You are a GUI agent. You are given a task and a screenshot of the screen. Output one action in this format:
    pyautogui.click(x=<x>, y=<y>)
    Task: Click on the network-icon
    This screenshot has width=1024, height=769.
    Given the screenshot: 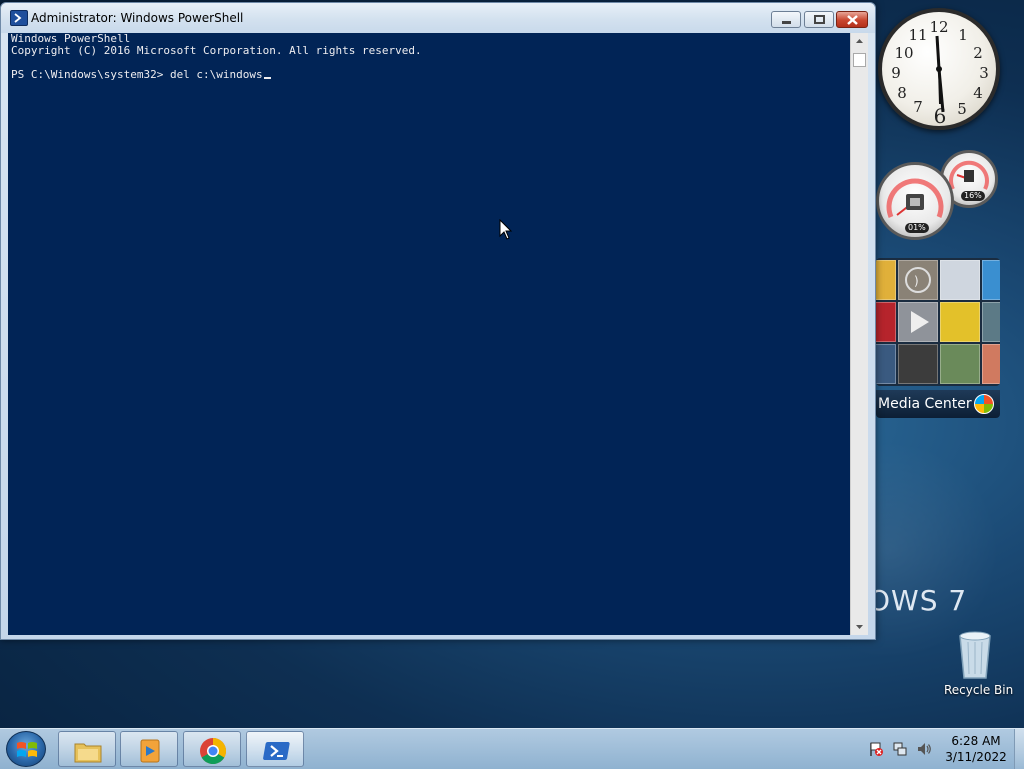 What is the action you would take?
    pyautogui.click(x=900, y=749)
    